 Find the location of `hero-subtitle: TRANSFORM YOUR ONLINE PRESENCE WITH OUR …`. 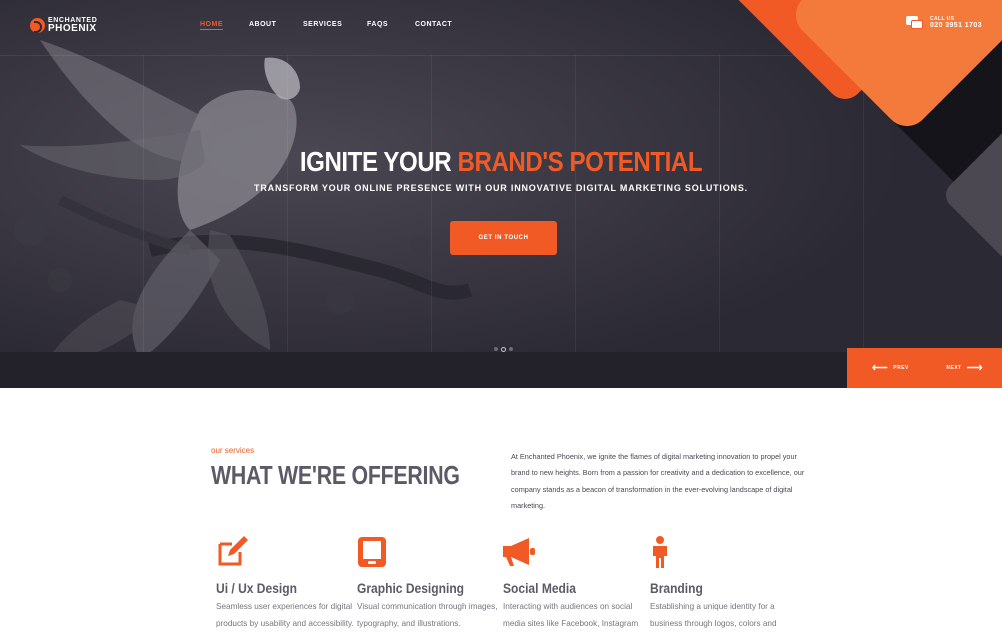

hero-subtitle: TRANSFORM YOUR ONLINE PRESENCE WITH OUR … is located at coordinates (501, 188).